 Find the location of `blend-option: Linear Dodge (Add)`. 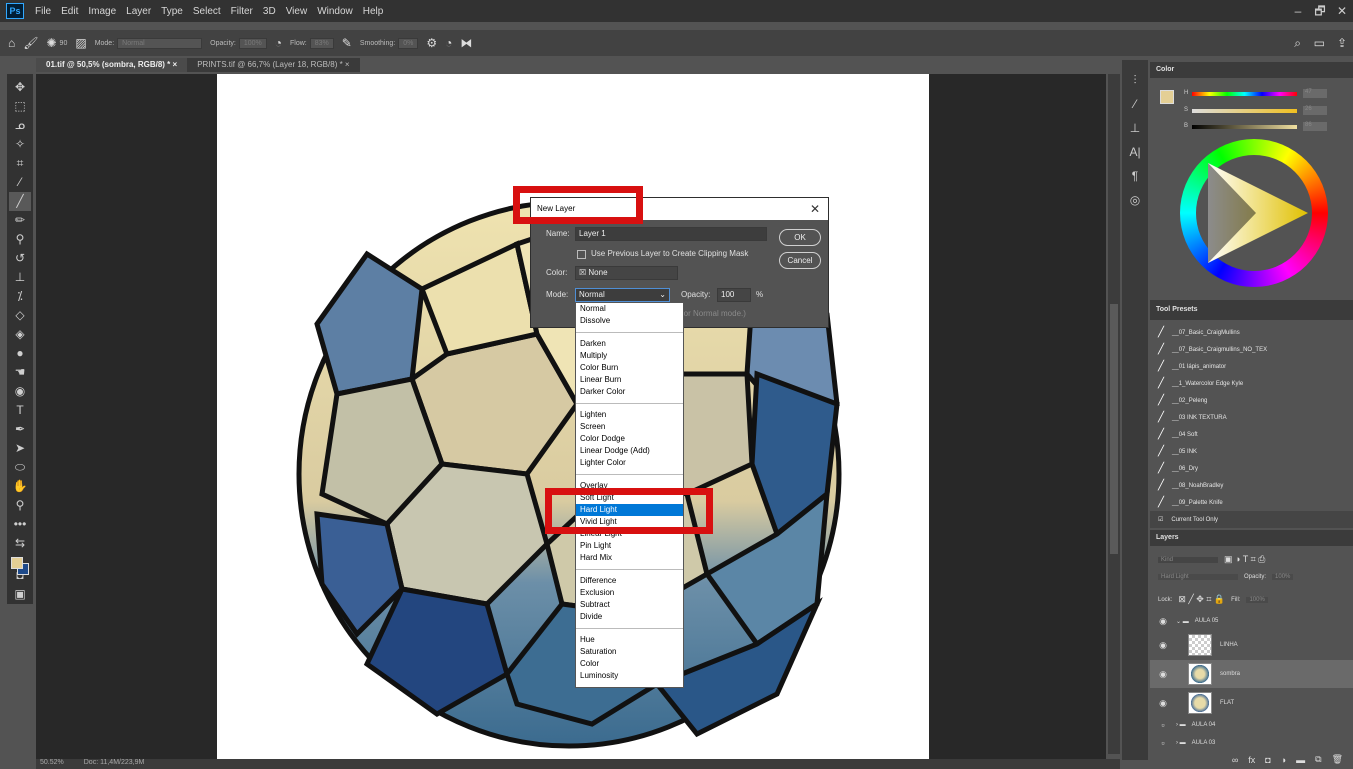

blend-option: Linear Dodge (Add) is located at coordinates (629, 451).